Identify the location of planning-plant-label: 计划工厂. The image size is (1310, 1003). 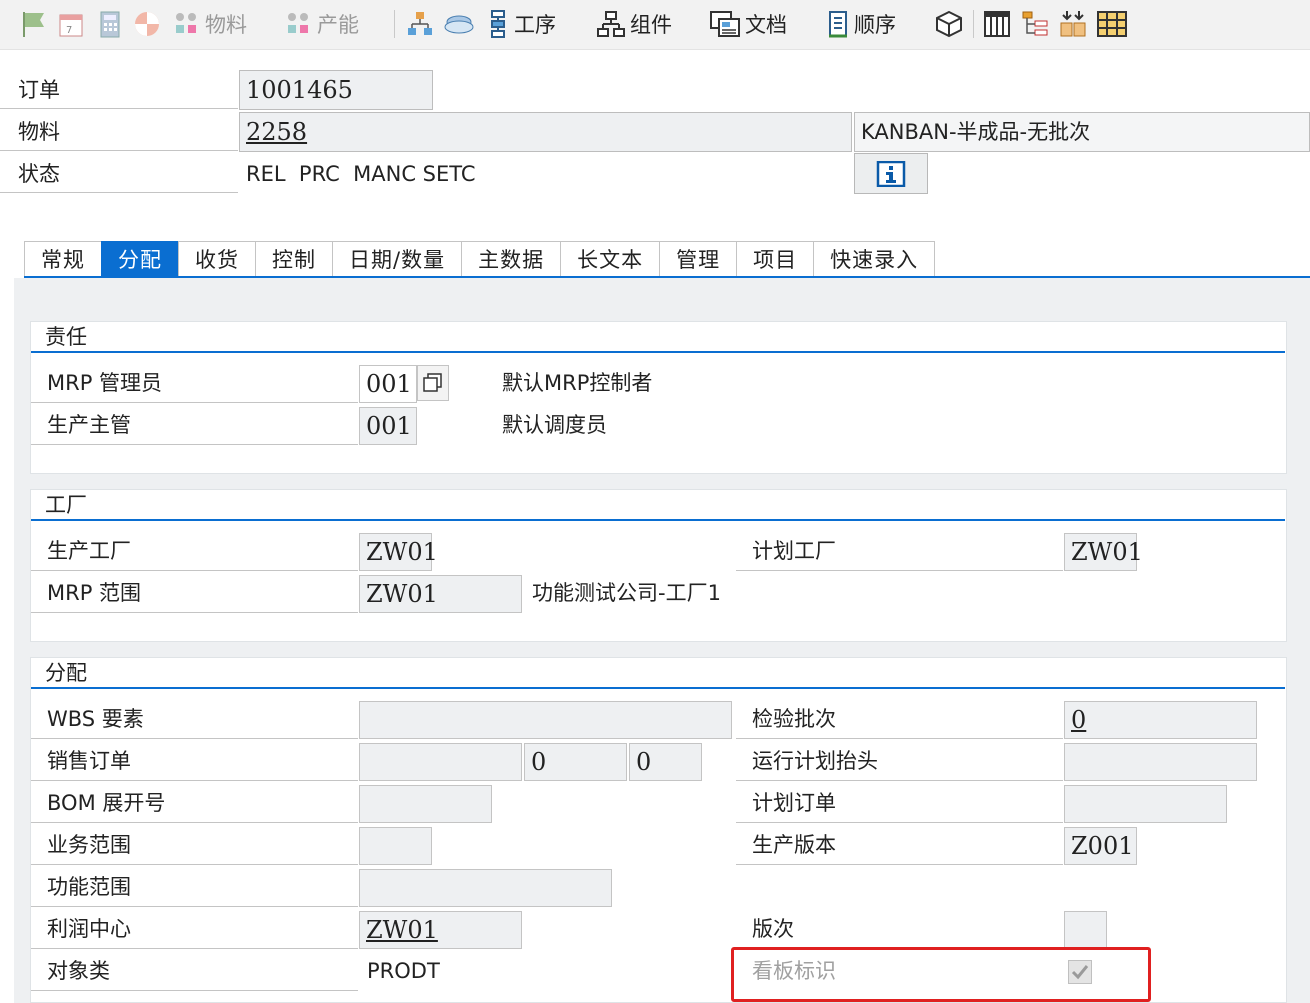
(899, 551).